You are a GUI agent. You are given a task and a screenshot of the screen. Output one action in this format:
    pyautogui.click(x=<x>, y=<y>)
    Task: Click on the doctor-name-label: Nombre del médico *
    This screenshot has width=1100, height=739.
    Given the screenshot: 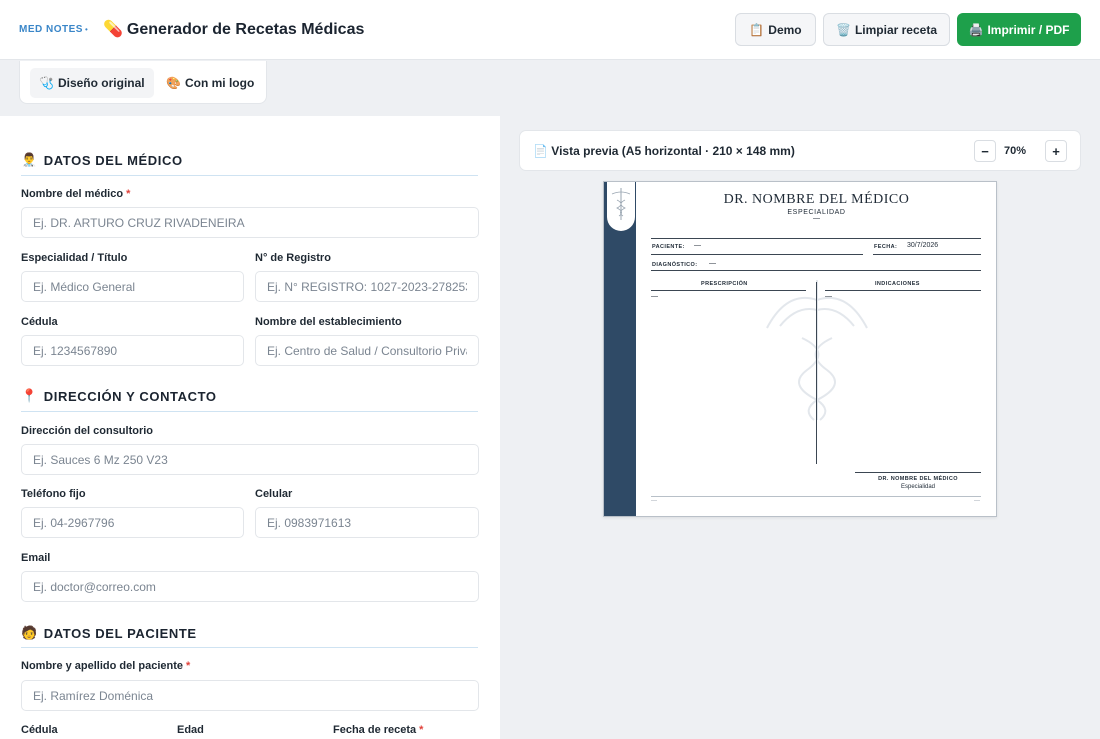 What is the action you would take?
    pyautogui.click(x=75, y=194)
    